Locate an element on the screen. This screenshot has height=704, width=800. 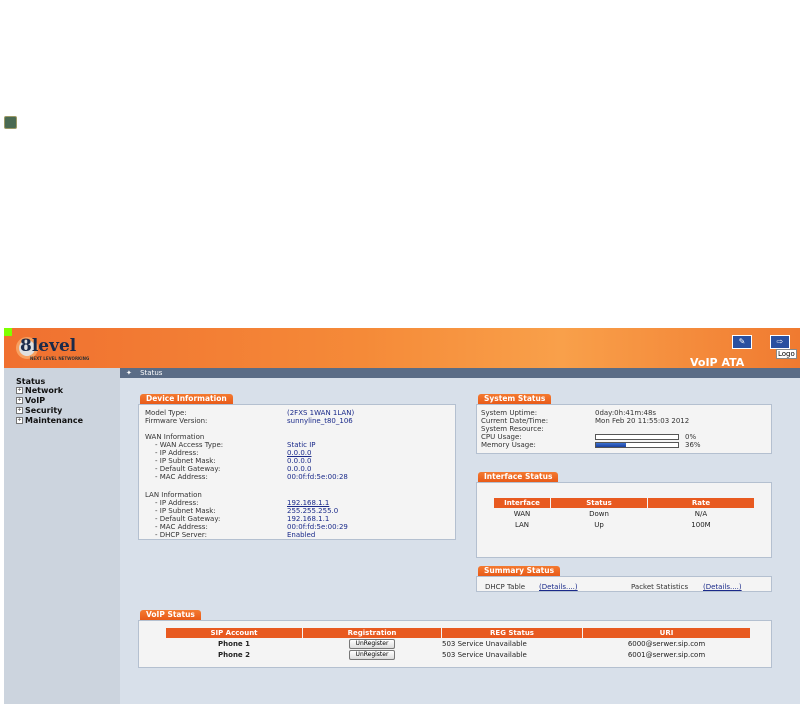
iface-rate: 100M is located at coordinates (701, 525).